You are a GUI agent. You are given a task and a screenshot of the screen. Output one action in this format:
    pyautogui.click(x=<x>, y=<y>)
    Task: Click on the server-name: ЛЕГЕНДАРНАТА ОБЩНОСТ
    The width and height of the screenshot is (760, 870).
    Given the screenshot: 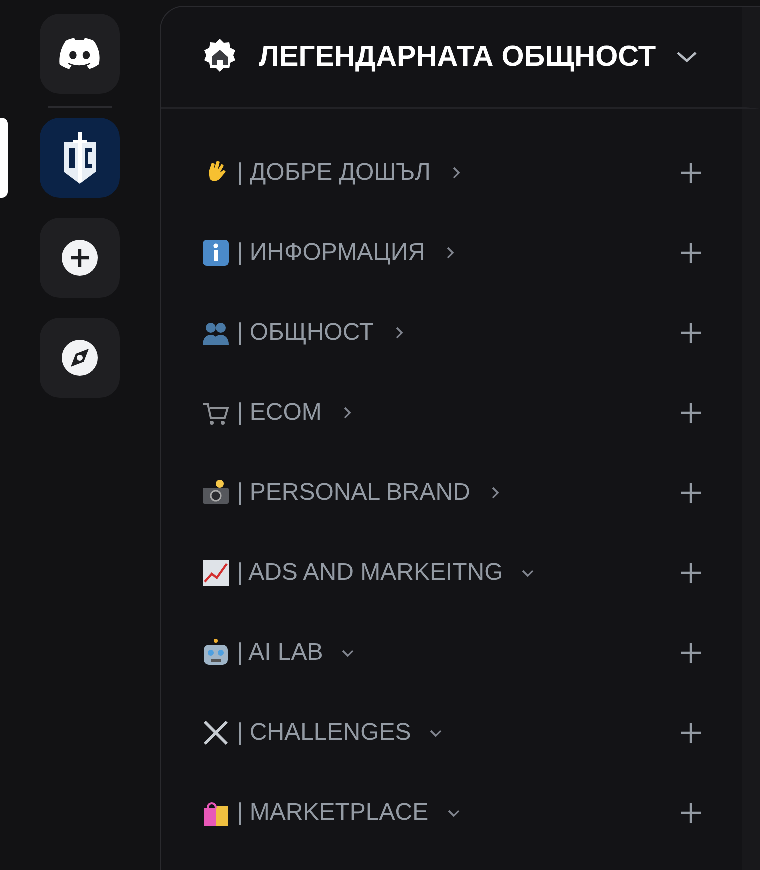 What is the action you would take?
    pyautogui.click(x=457, y=57)
    